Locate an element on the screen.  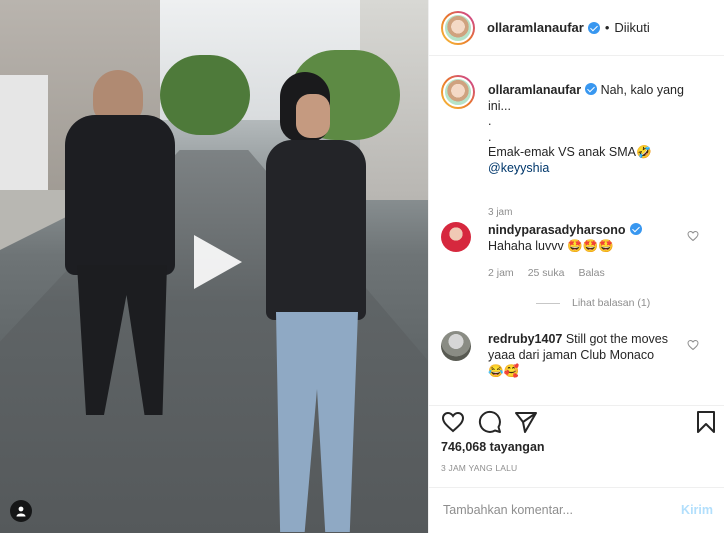
video-wall is located at coordinates (24, 137).